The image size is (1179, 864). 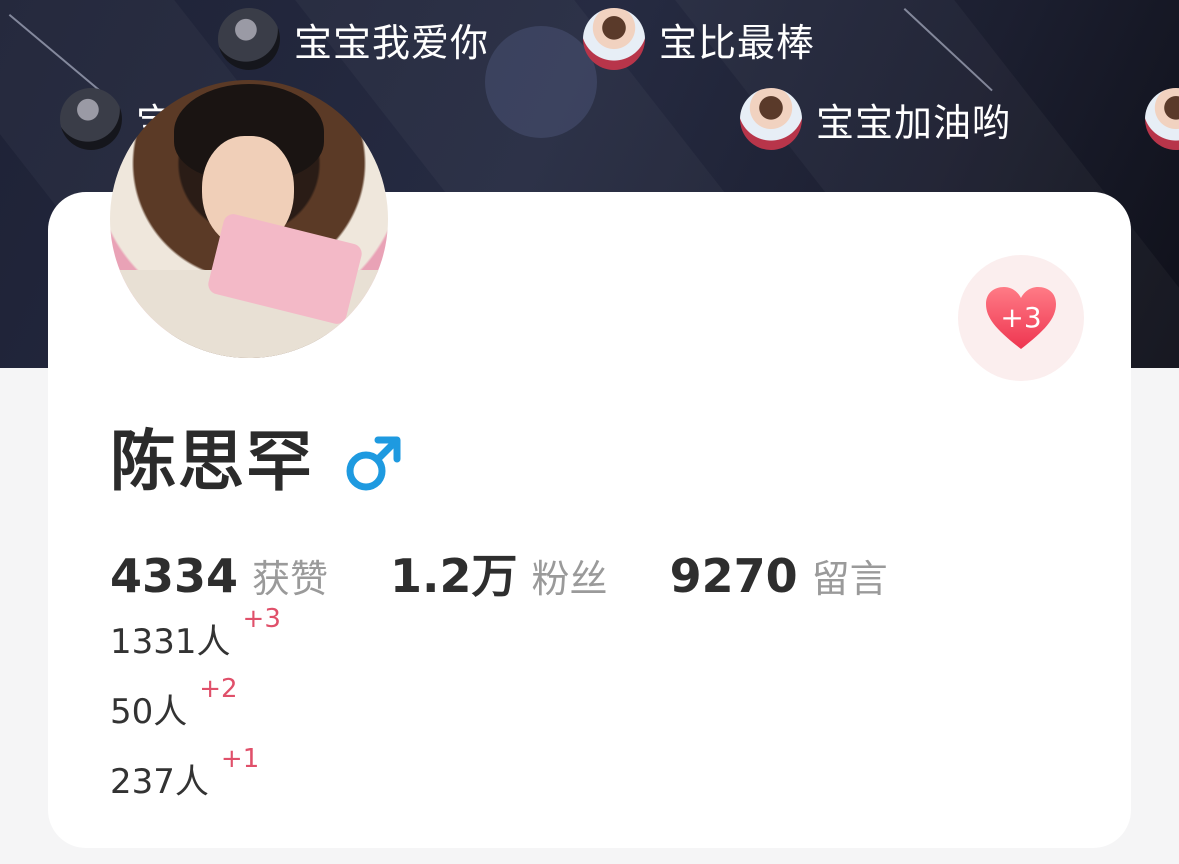 I want to click on profile-name: 陈思罕, so click(x=212, y=461).